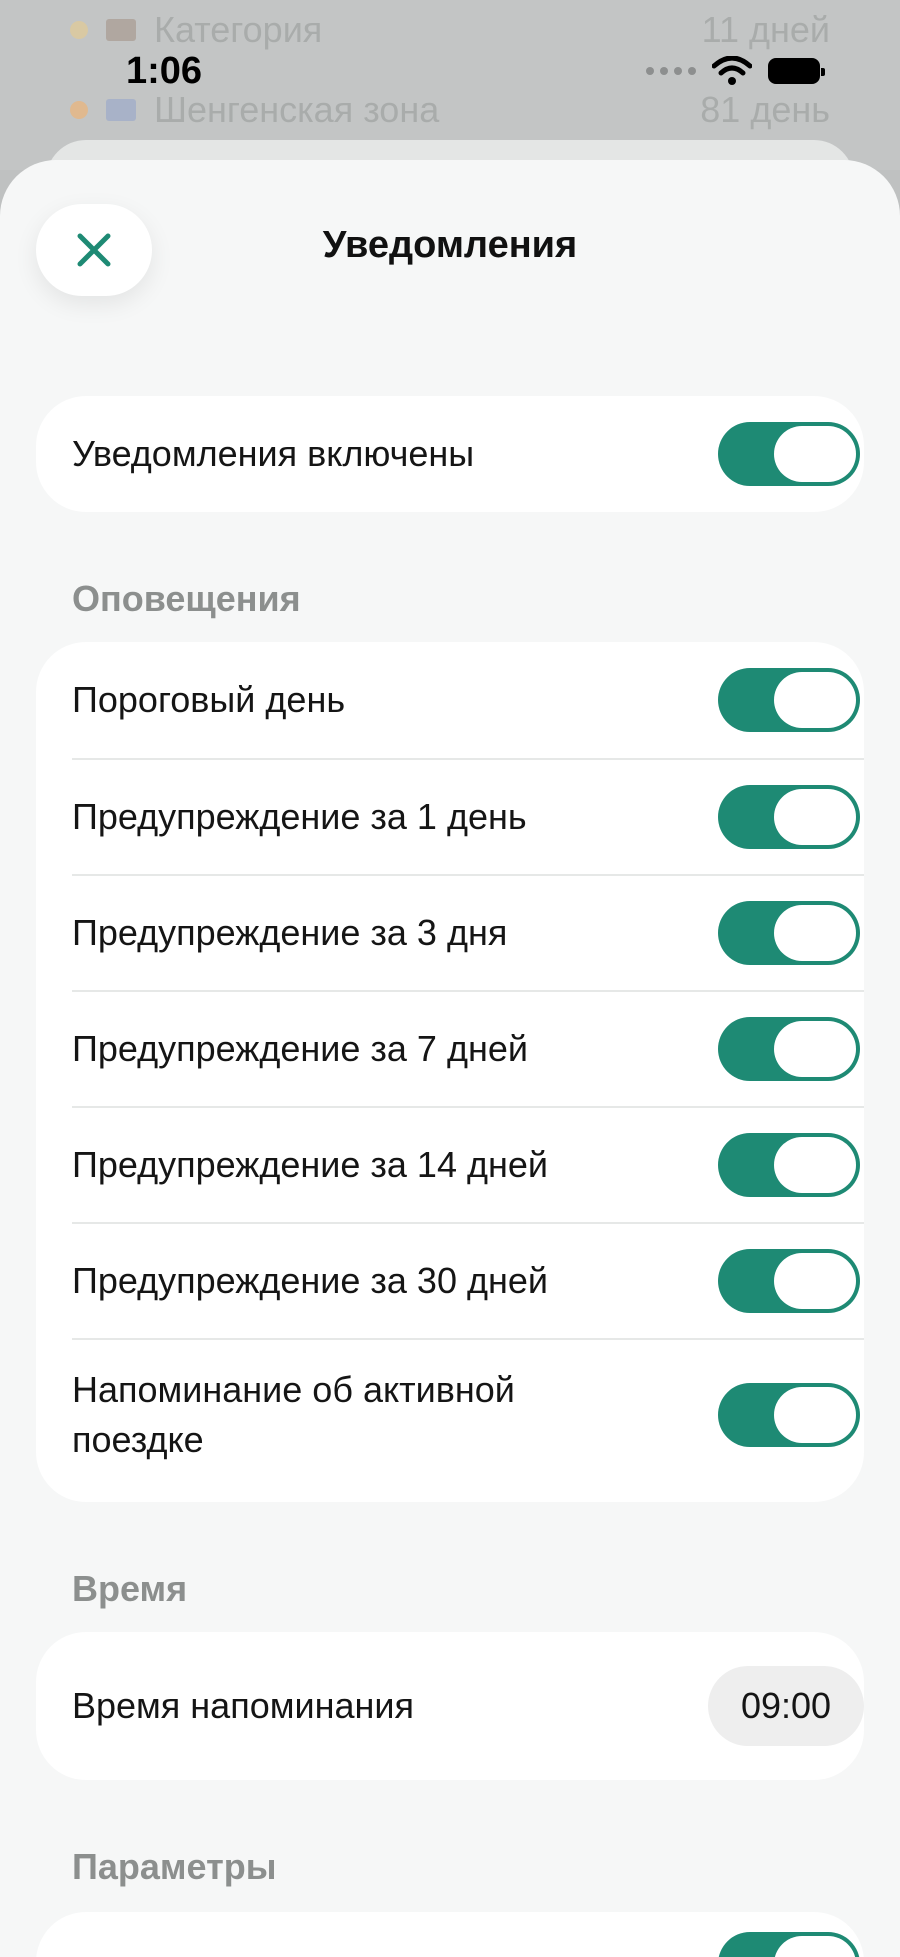 This screenshot has width=900, height=1957. I want to click on alert-row: Пороговый день, so click(468, 700).